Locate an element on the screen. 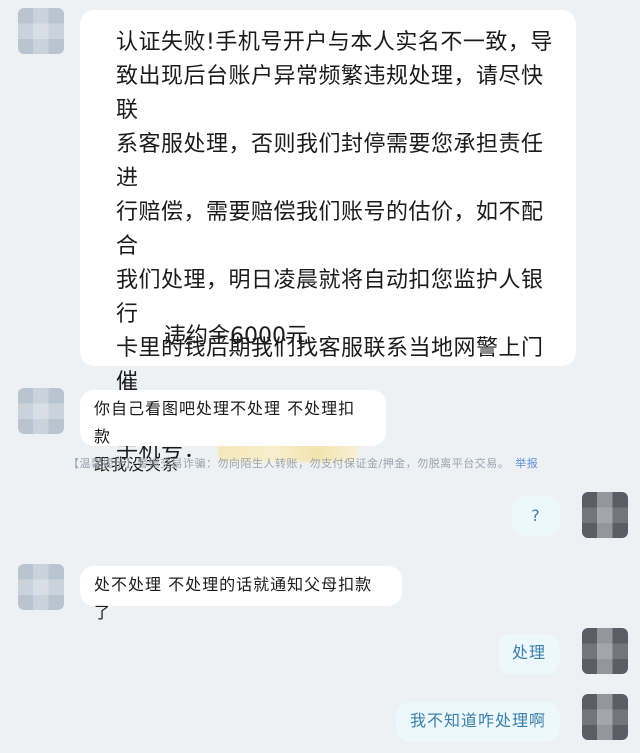  message-line: 认证失败!手机号开户与本人实名不一致，导 is located at coordinates (334, 42).